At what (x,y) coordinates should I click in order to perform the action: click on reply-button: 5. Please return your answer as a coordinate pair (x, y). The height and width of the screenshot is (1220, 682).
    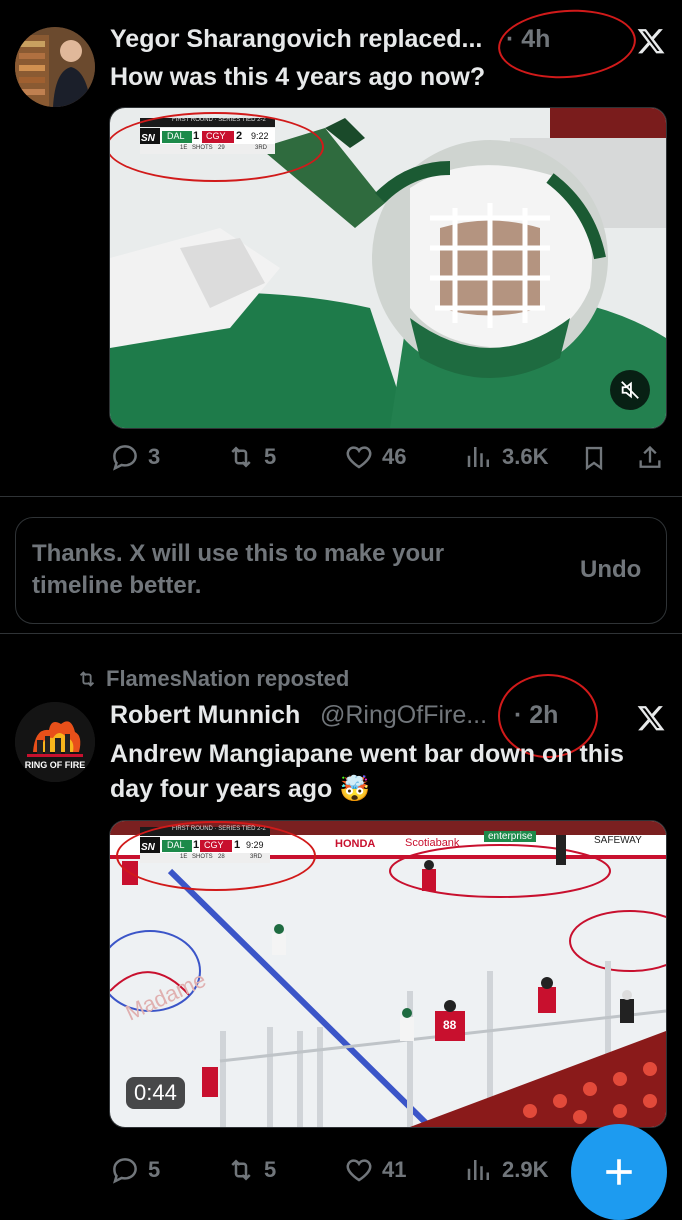
    Looking at the image, I should click on (135, 1170).